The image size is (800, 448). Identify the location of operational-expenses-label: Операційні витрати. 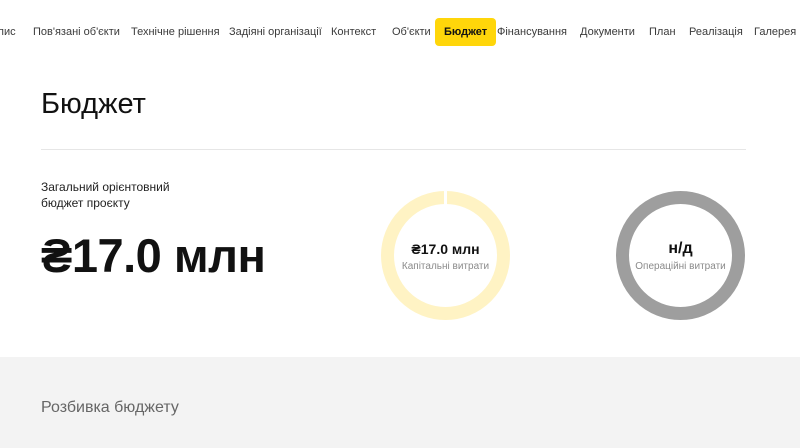
(680, 266).